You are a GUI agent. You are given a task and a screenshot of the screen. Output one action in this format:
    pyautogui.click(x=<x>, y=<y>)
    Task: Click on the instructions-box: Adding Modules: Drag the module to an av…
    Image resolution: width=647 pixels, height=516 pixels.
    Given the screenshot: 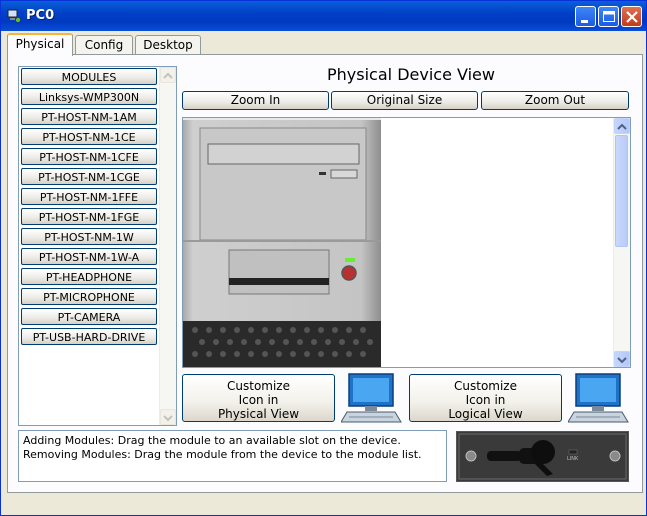 What is the action you would take?
    pyautogui.click(x=232, y=456)
    